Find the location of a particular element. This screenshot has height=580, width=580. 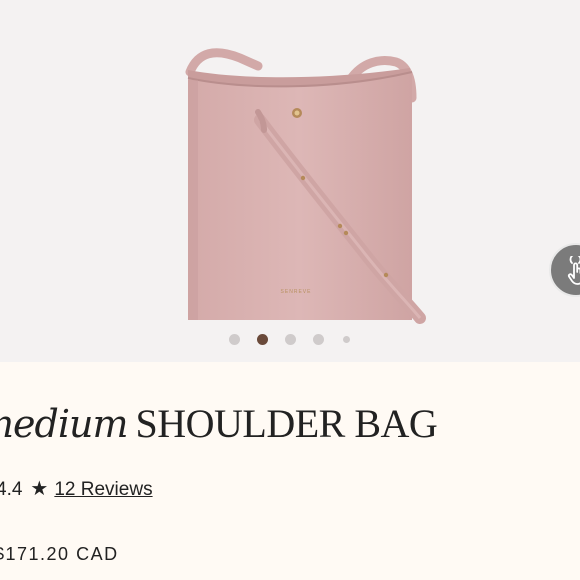

rating-row: 4.4 ★ 12 Reviews is located at coordinates (76, 488).